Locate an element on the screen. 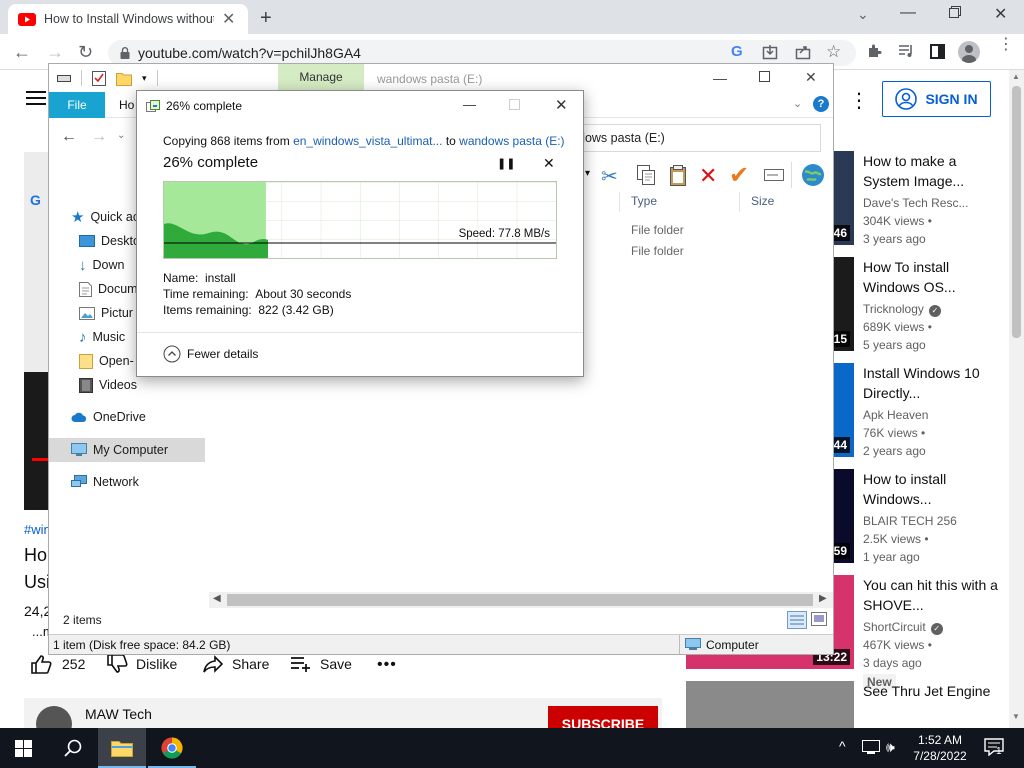 This screenshot has width=1024, height=768. globe-icon is located at coordinates (813, 175).